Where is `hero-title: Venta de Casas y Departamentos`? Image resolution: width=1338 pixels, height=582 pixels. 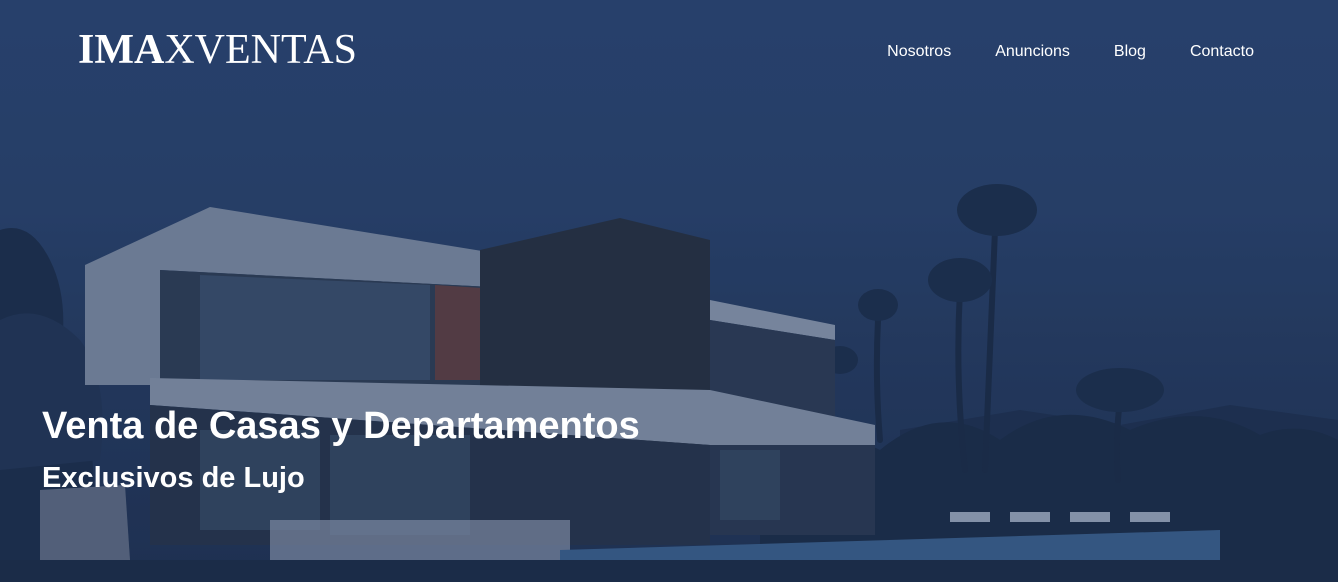
hero-title: Venta de Casas y Departamentos is located at coordinates (341, 426).